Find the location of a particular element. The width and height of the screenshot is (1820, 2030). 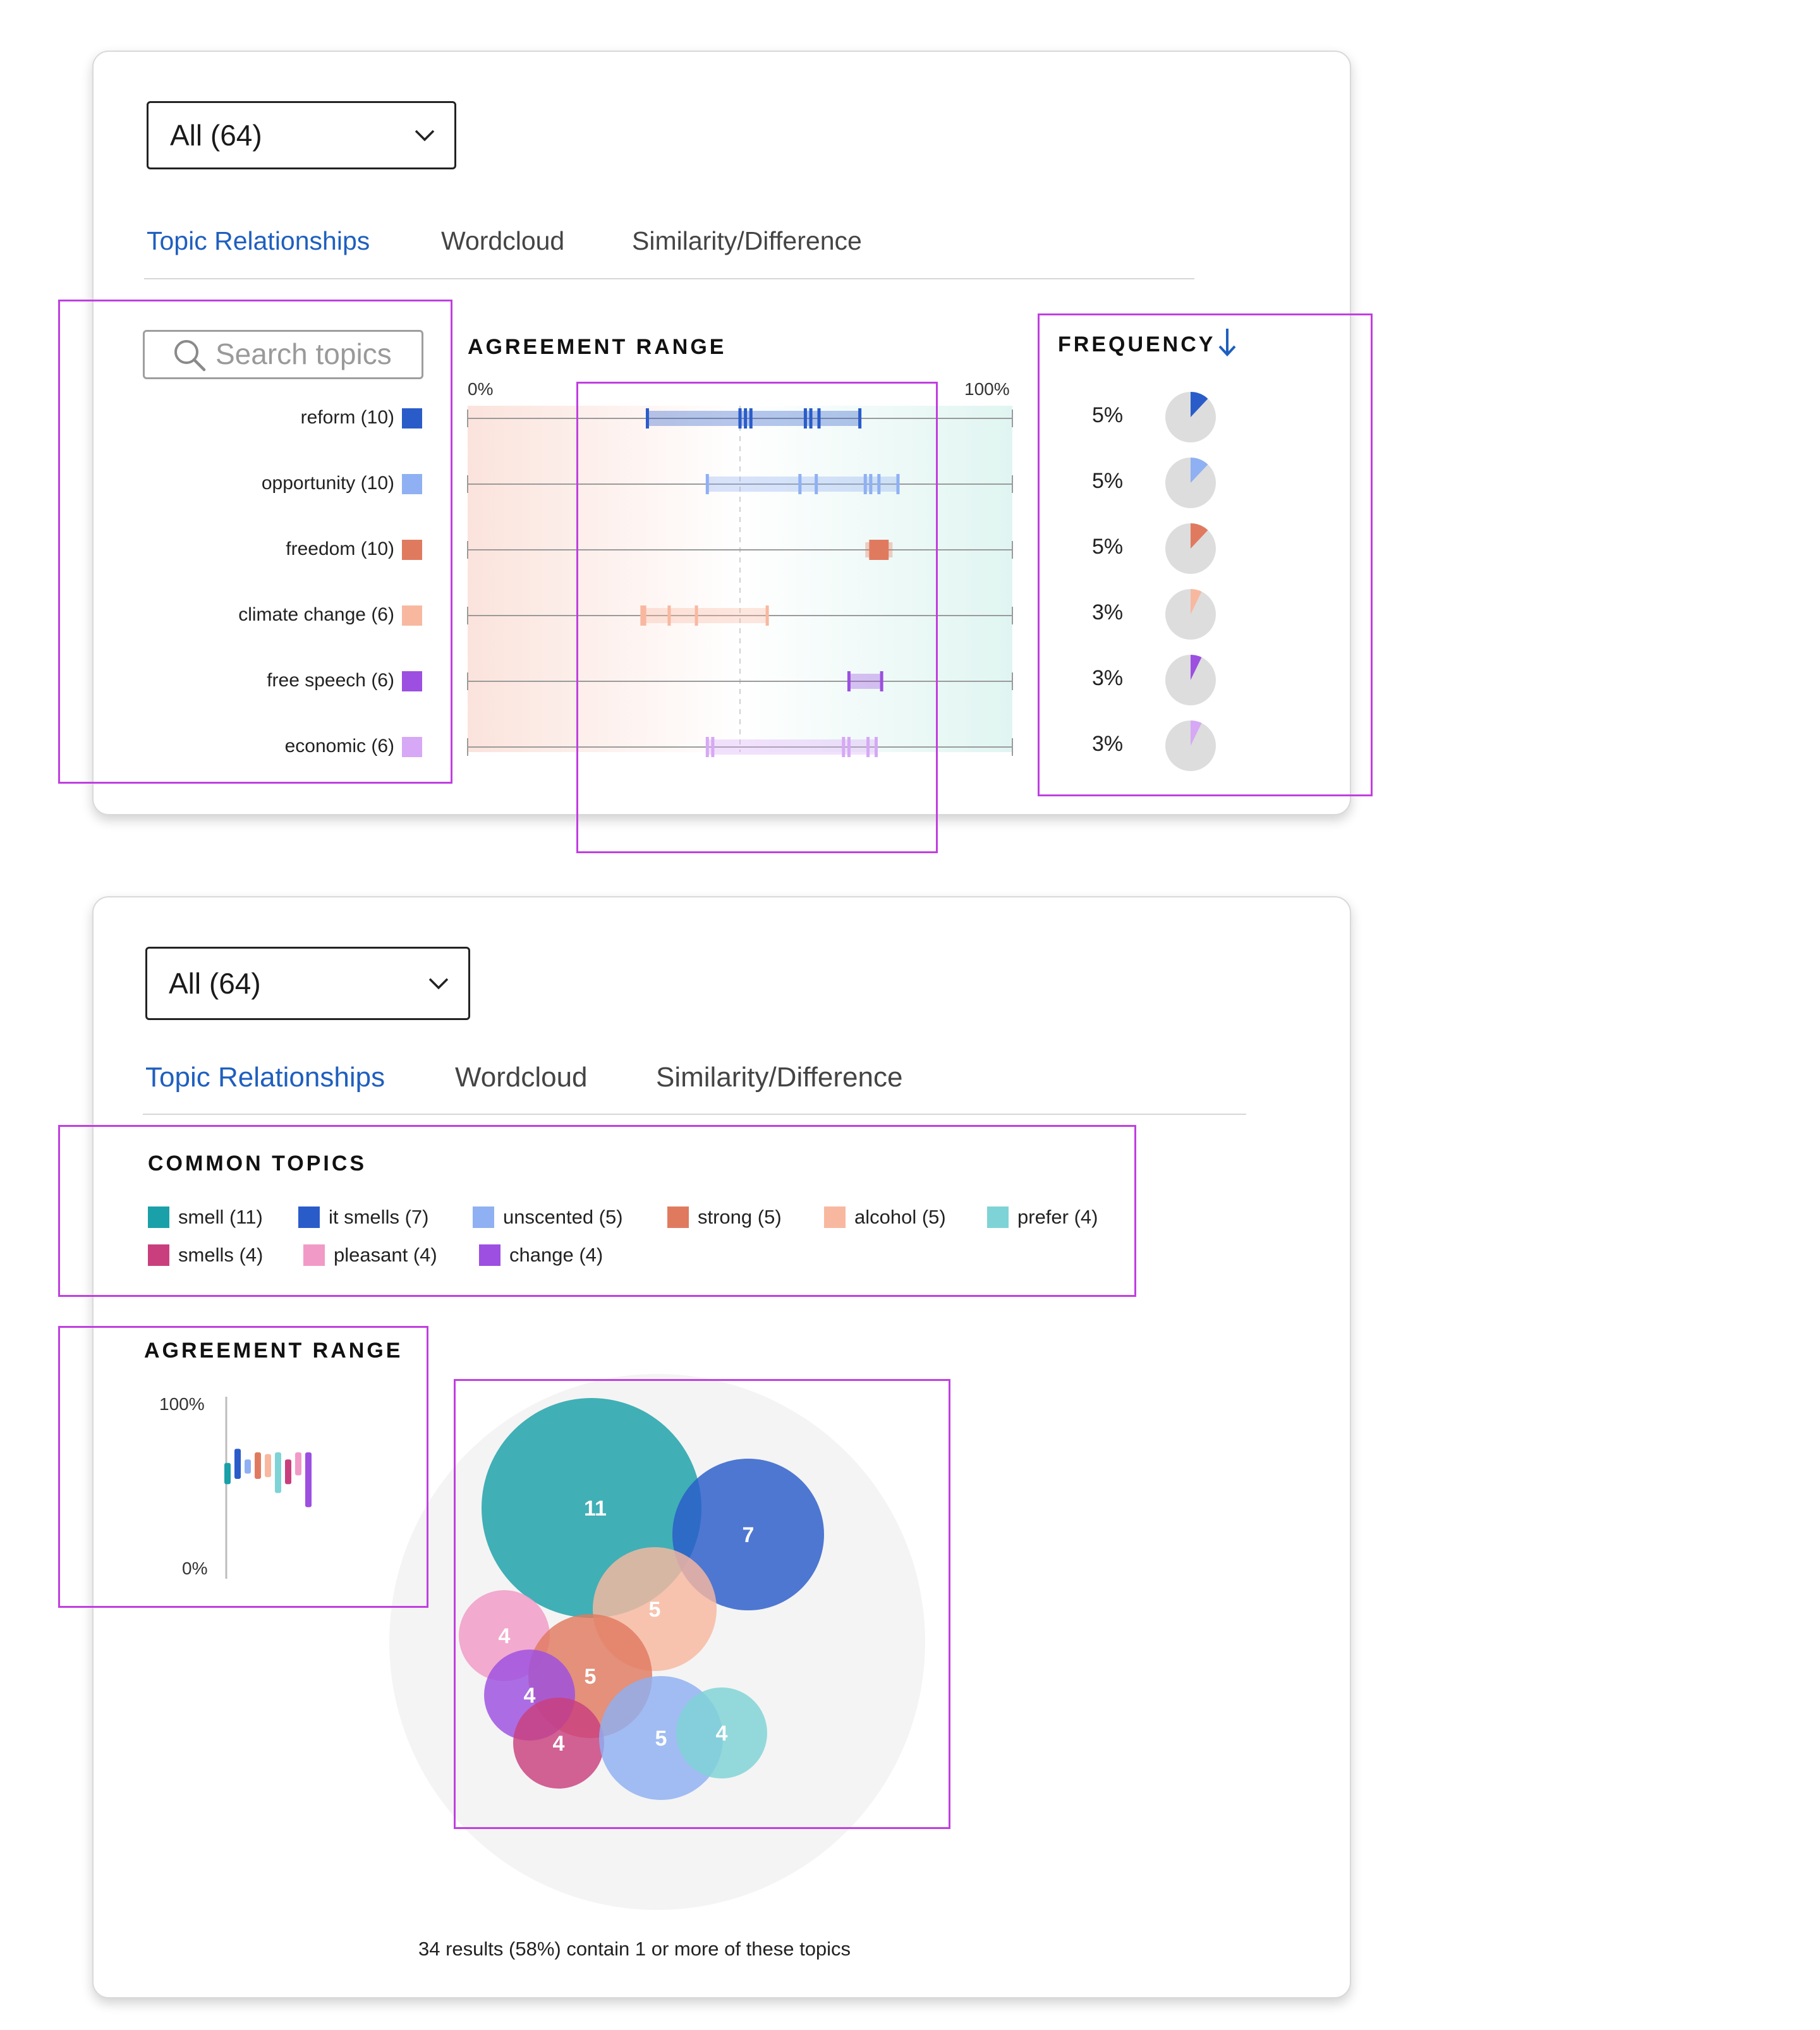

agreement-range-heading-2: AGREEMENT RANGE is located at coordinates (273, 1351).